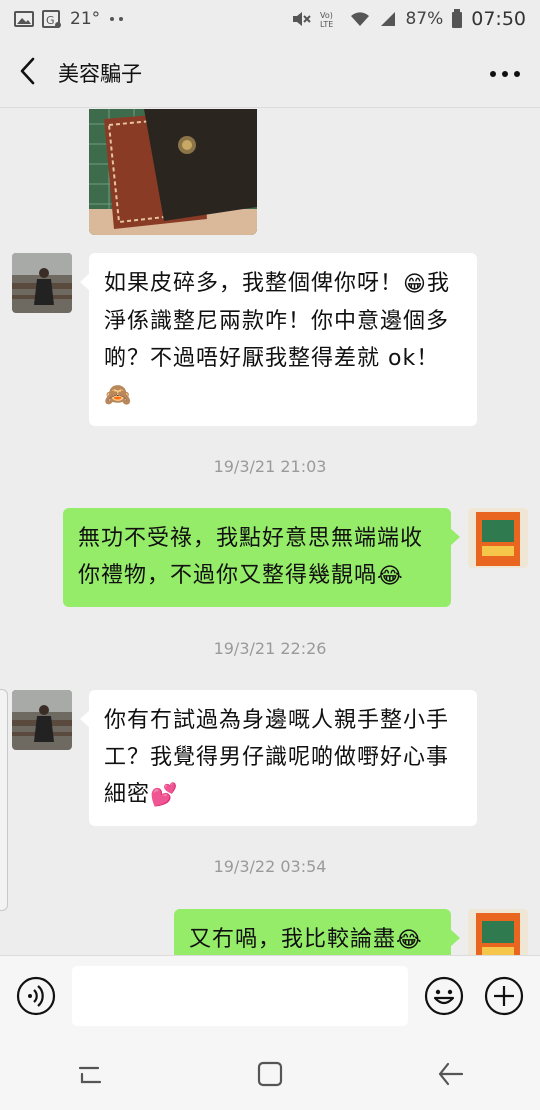 This screenshot has height=1110, width=540. Describe the element at coordinates (293, 939) in the screenshot. I see `message-text: 又冇喎，我比較論盡` at that location.